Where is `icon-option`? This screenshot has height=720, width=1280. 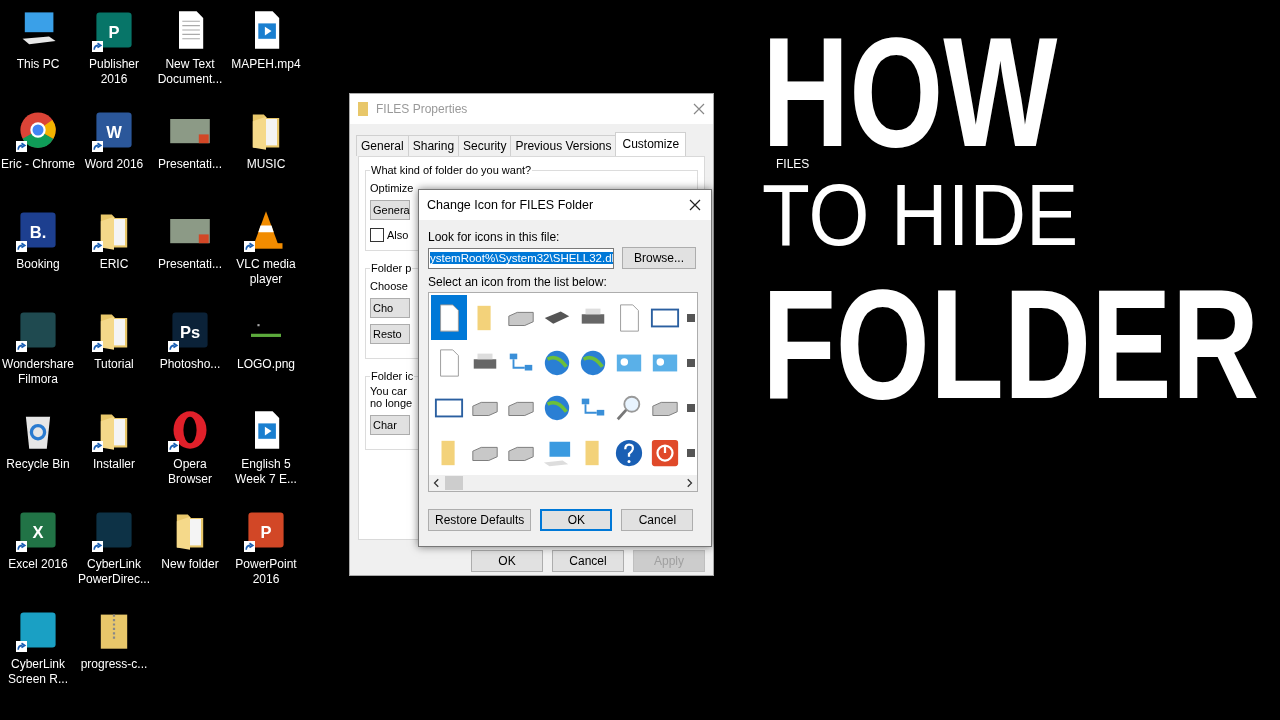 icon-option is located at coordinates (449, 317).